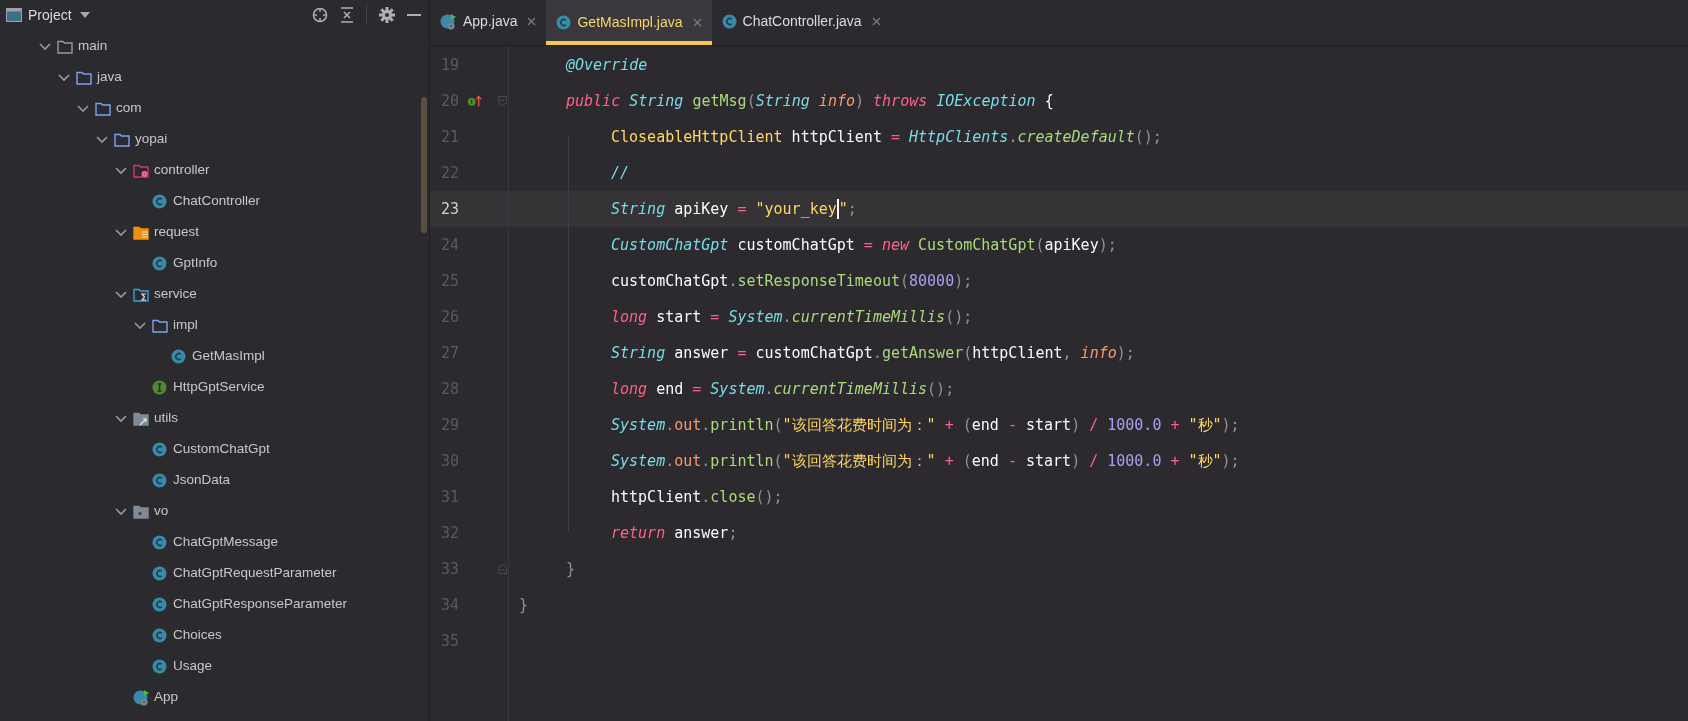 The image size is (1688, 721). What do you see at coordinates (129, 108) in the screenshot?
I see `tree-item-label: com` at bounding box center [129, 108].